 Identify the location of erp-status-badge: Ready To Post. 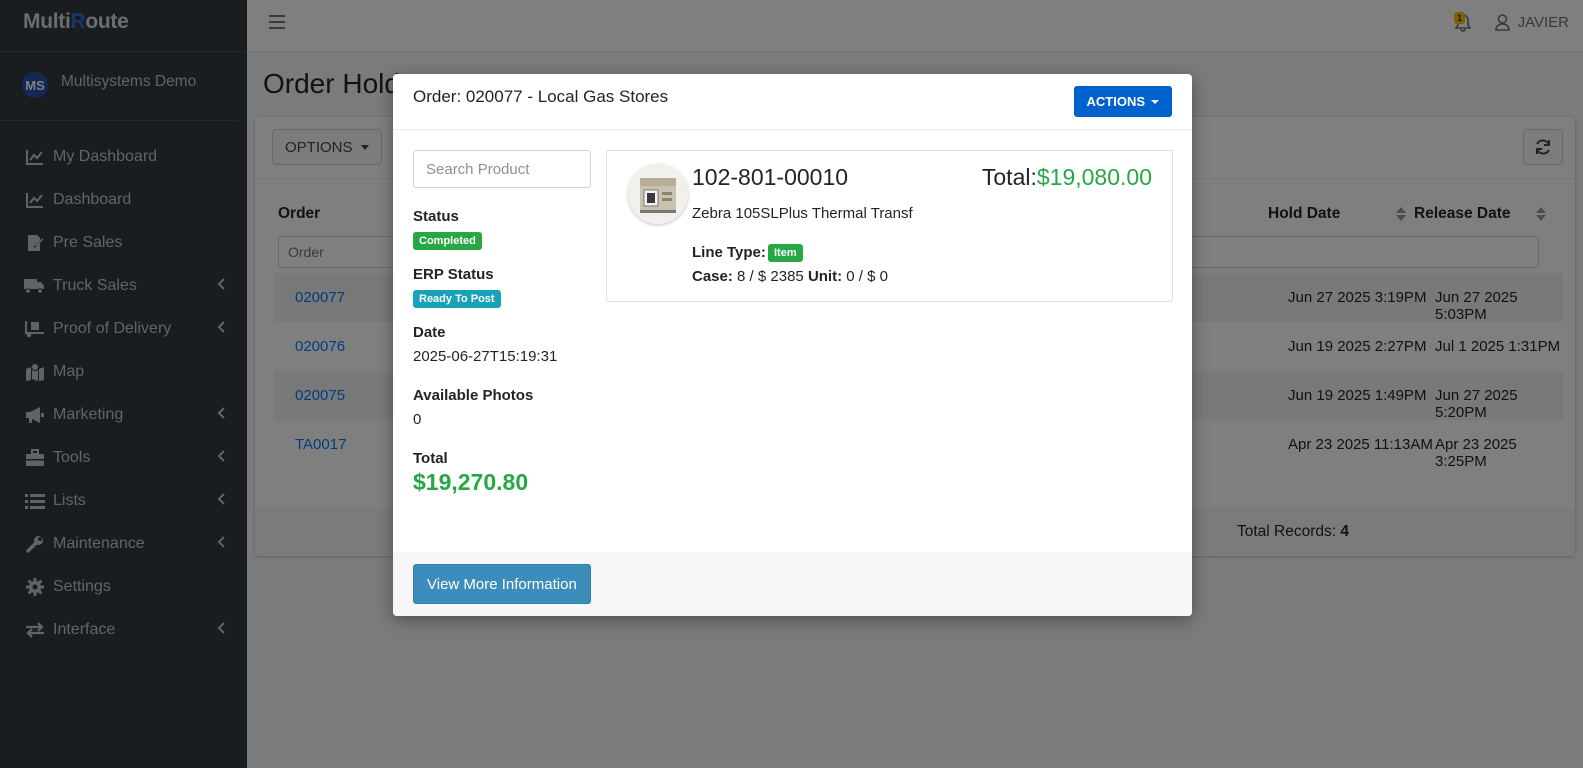
(457, 299).